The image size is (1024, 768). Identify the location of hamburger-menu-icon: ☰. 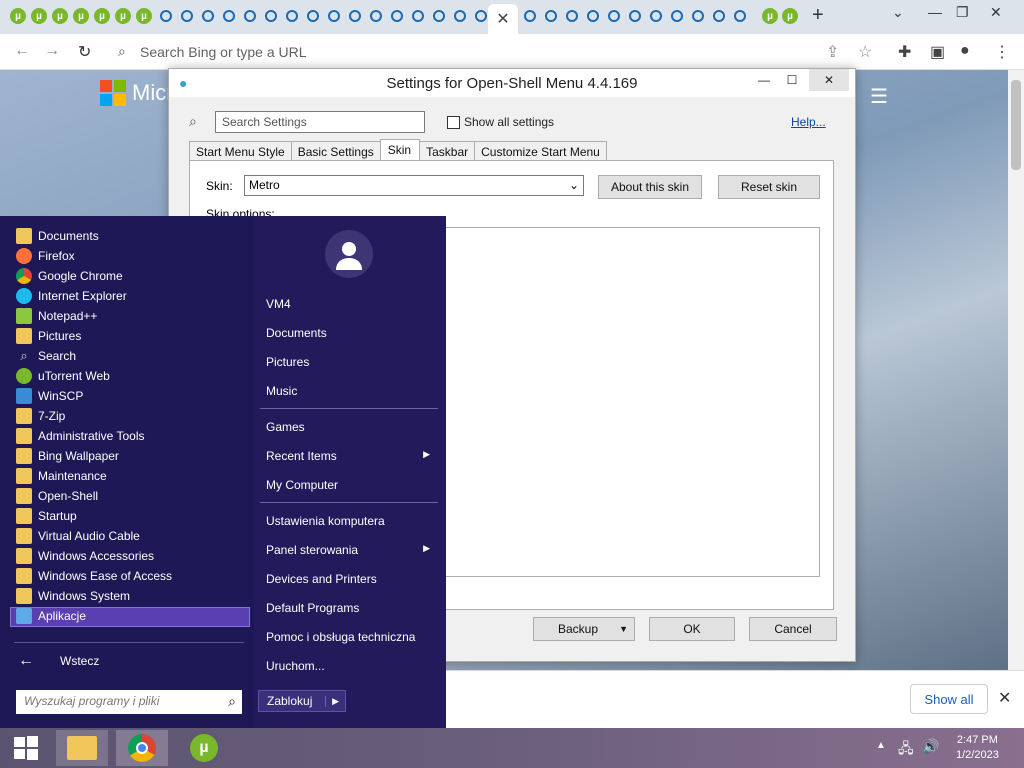
(879, 96).